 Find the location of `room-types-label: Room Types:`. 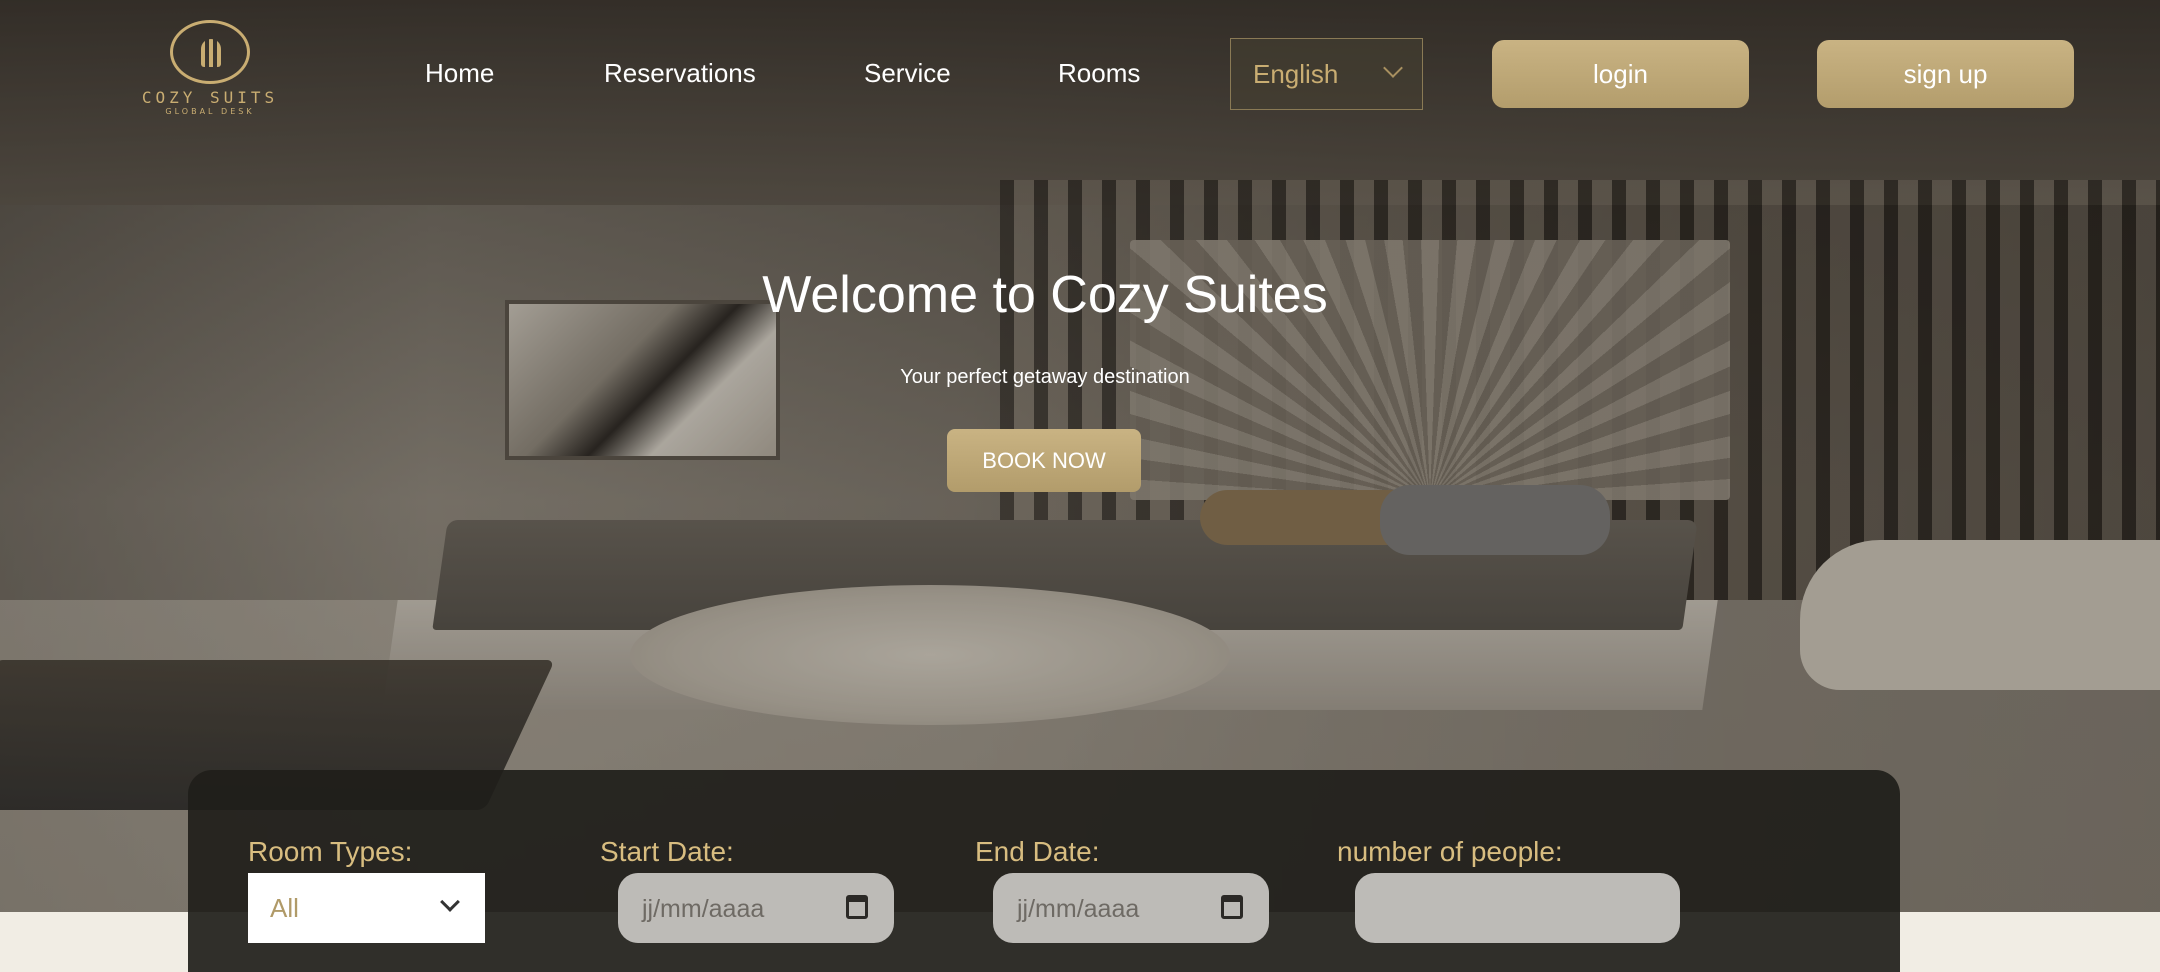

room-types-label: Room Types: is located at coordinates (330, 851).